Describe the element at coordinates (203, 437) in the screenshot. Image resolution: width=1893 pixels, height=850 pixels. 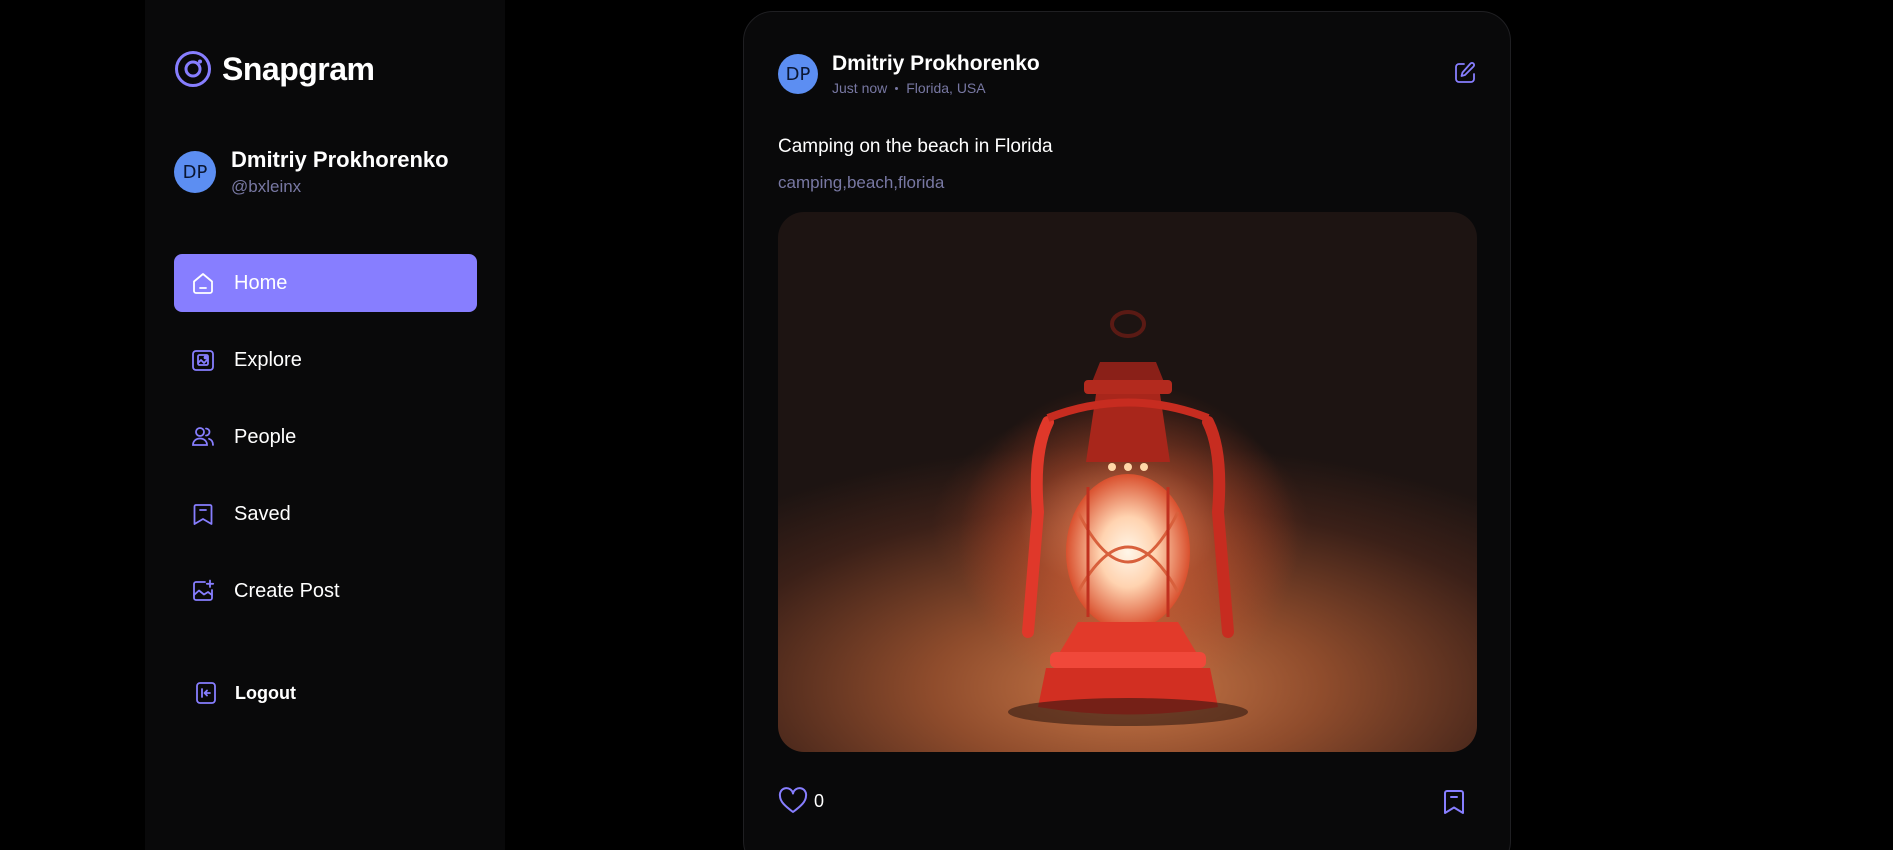
I see `people-icon` at that location.